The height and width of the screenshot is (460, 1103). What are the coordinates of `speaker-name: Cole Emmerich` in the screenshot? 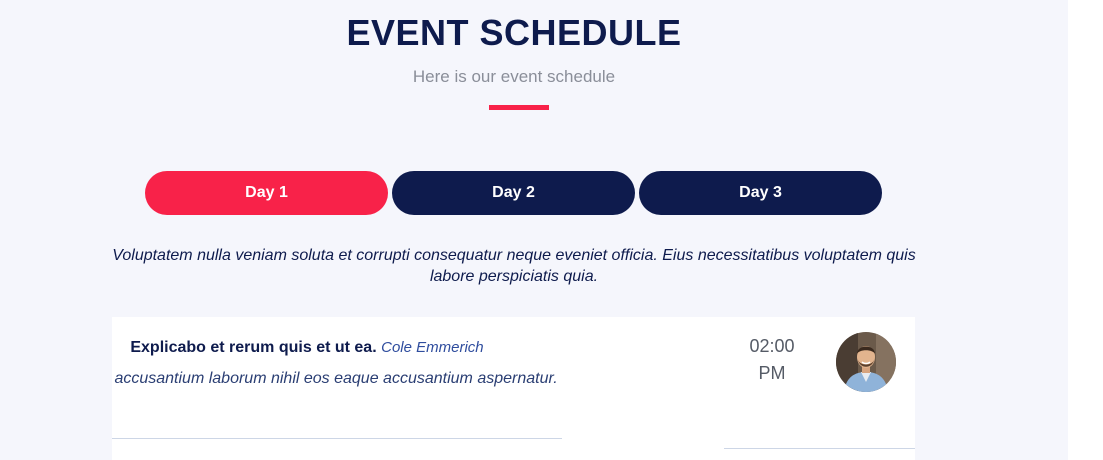 It's located at (432, 347).